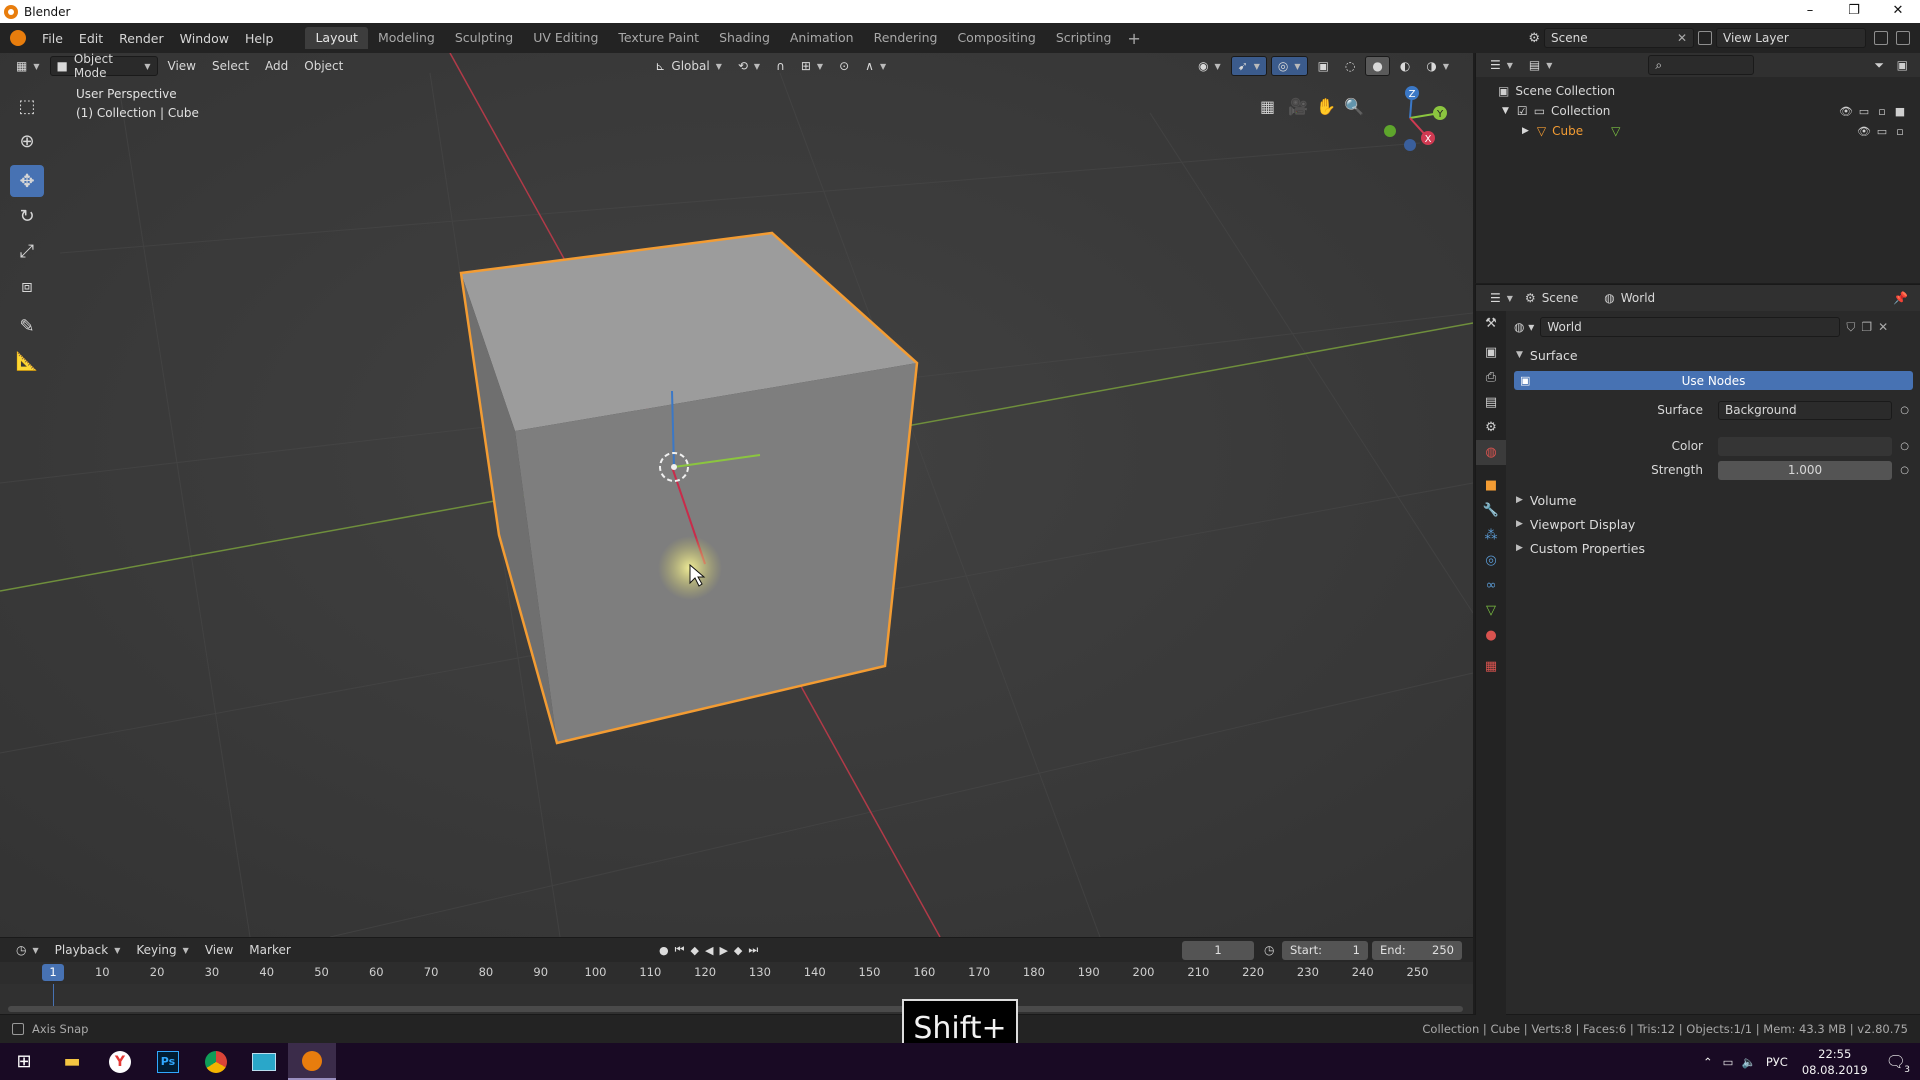  Describe the element at coordinates (1904, 470) in the screenshot. I see `strength-link-icon: ○` at that location.